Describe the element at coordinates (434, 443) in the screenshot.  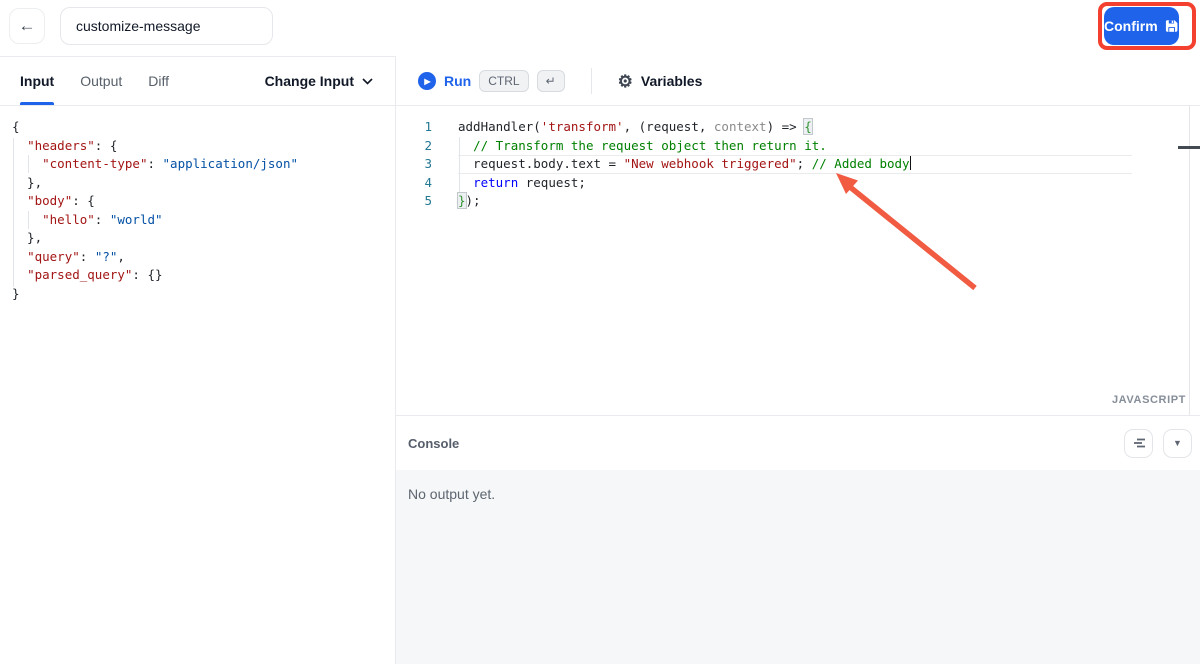
I see `console-title: Console` at that location.